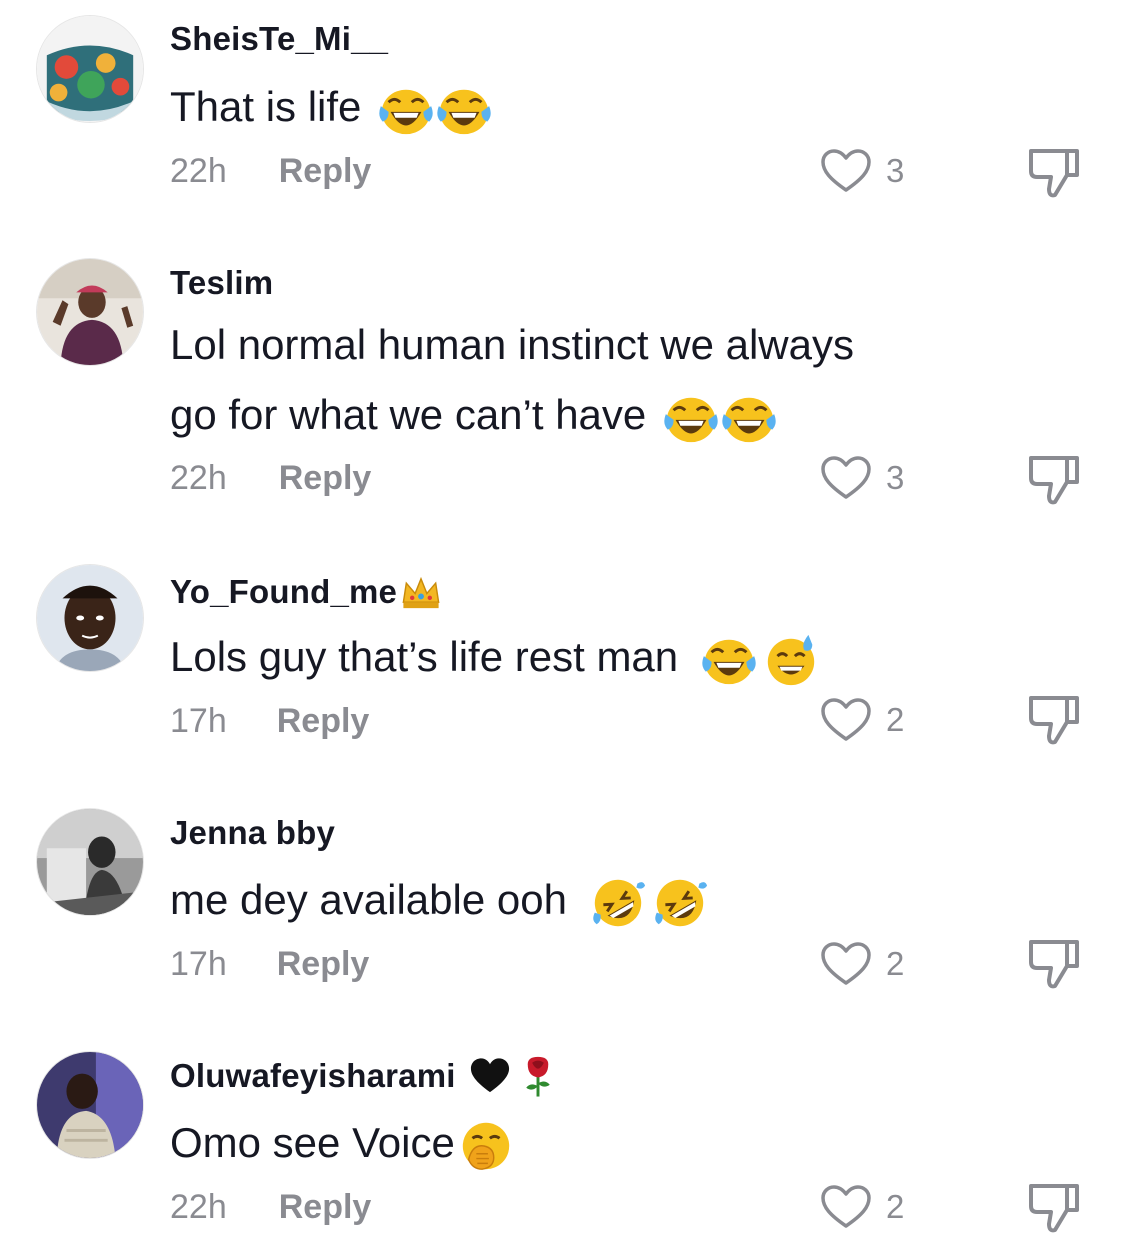  What do you see at coordinates (421, 592) in the screenshot?
I see `crown-icon` at bounding box center [421, 592].